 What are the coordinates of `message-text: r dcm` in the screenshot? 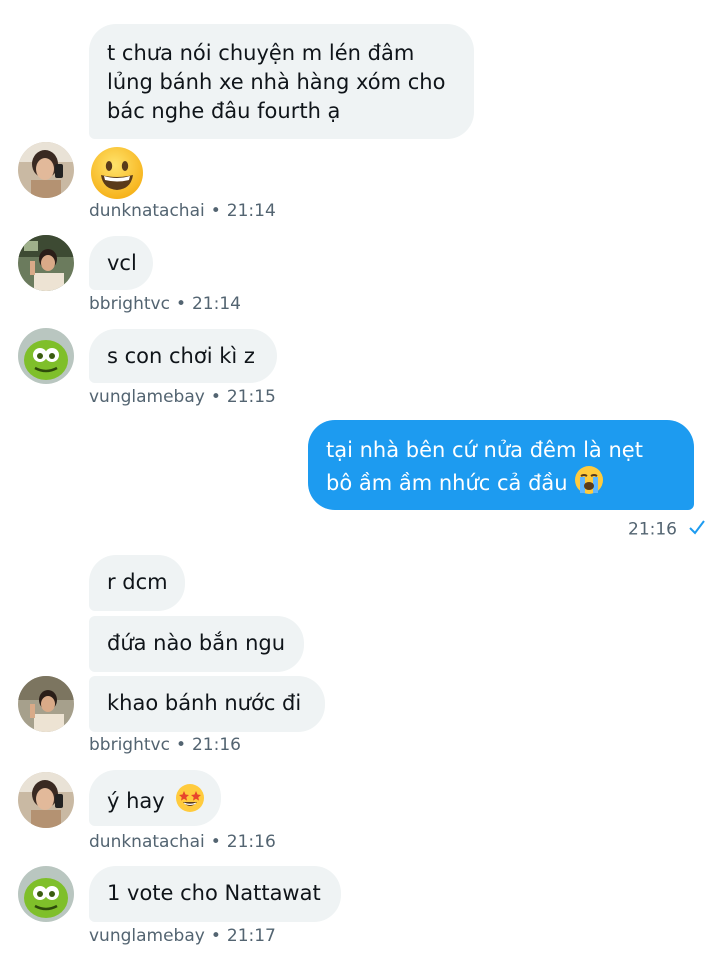 It's located at (137, 582).